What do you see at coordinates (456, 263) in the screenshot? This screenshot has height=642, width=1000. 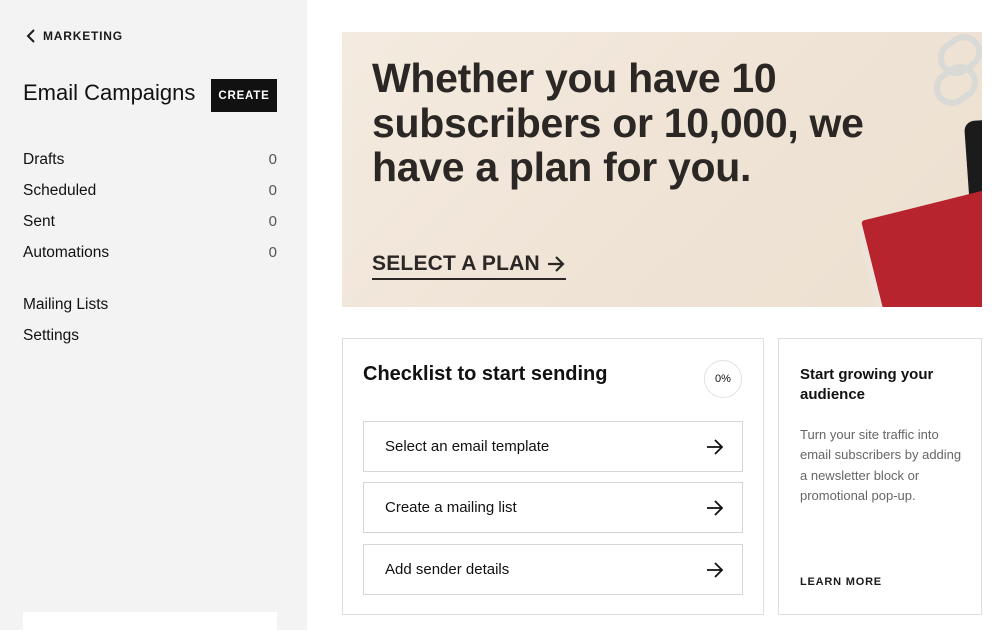 I see `select-plan-label: SELECT A PLAN` at bounding box center [456, 263].